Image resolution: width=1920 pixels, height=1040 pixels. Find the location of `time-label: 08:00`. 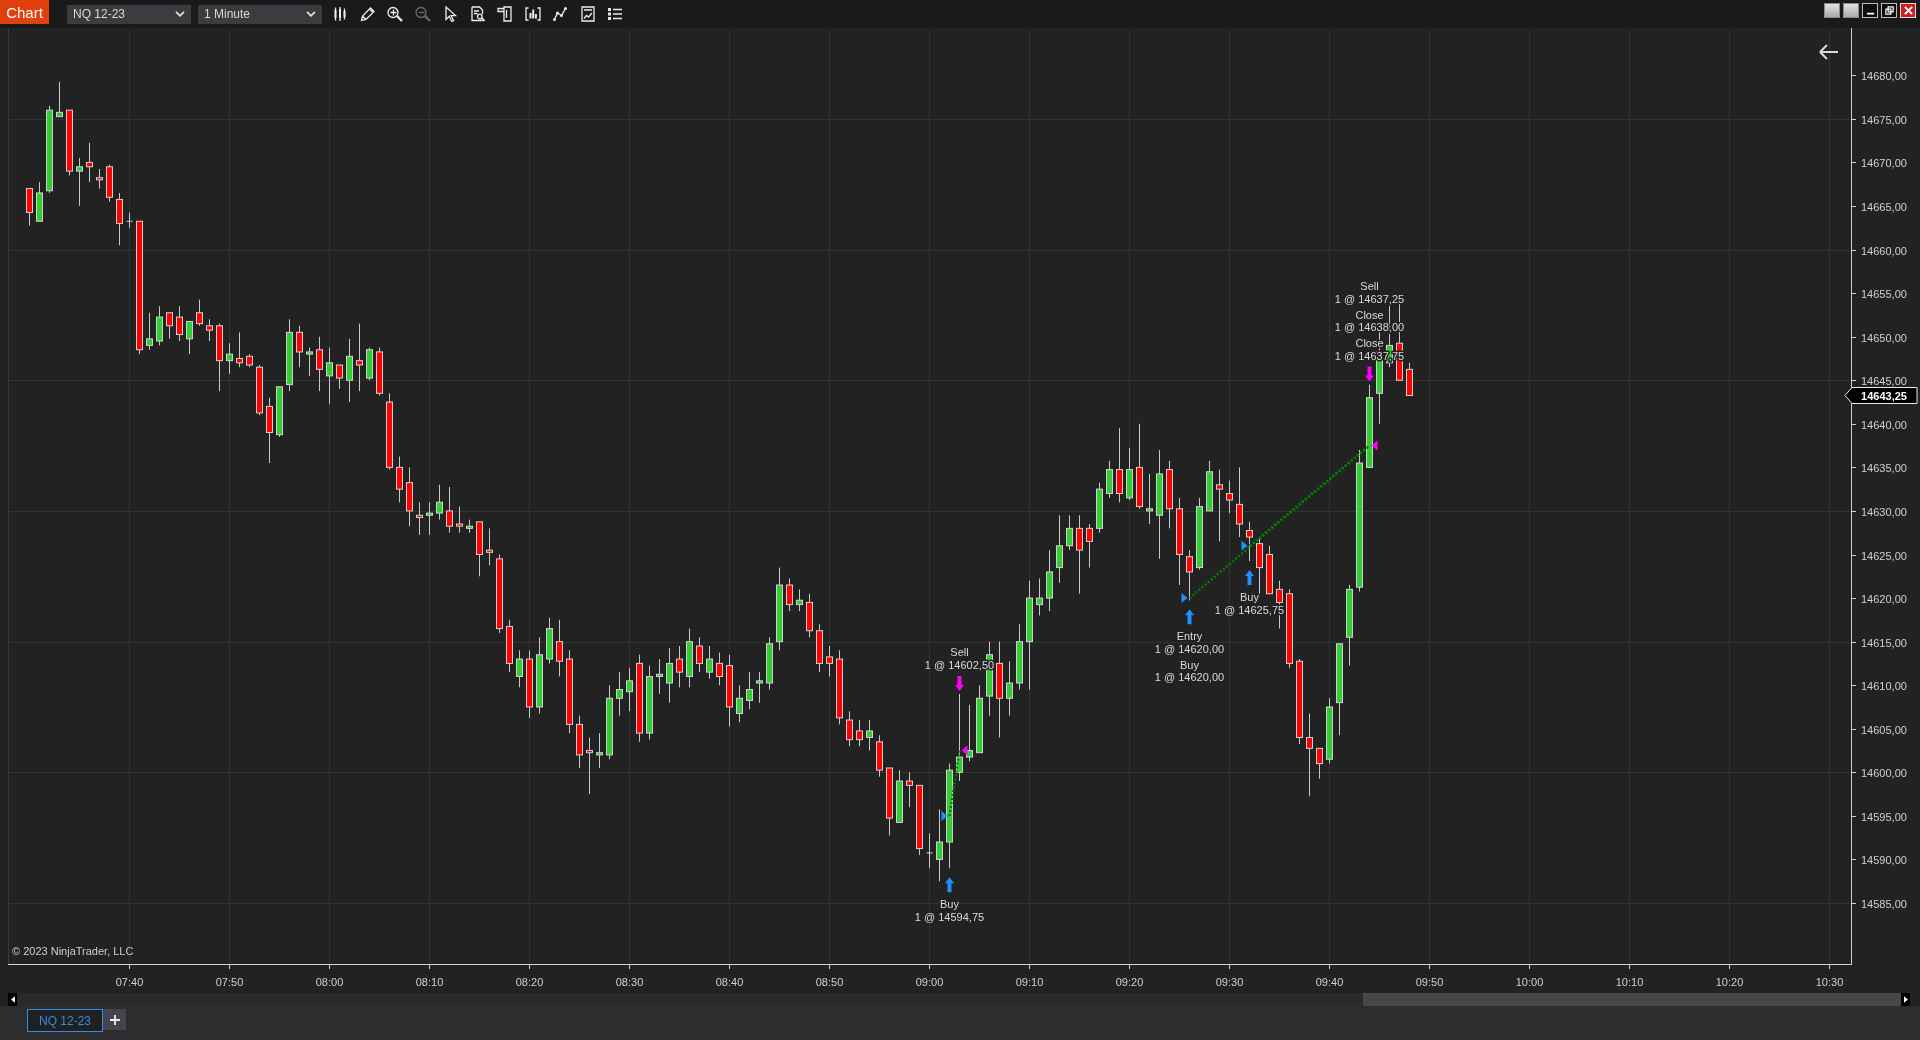

time-label: 08:00 is located at coordinates (329, 982).